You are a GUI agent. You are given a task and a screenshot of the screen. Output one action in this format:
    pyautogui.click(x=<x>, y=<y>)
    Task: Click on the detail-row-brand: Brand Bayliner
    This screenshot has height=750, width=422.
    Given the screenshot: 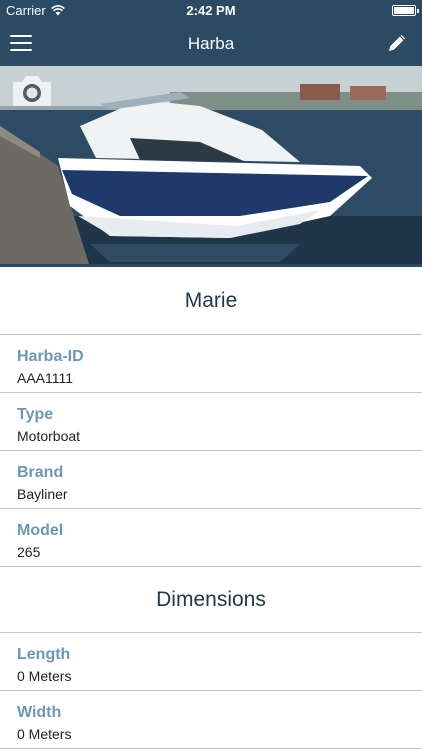 What is the action you would take?
    pyautogui.click(x=211, y=480)
    